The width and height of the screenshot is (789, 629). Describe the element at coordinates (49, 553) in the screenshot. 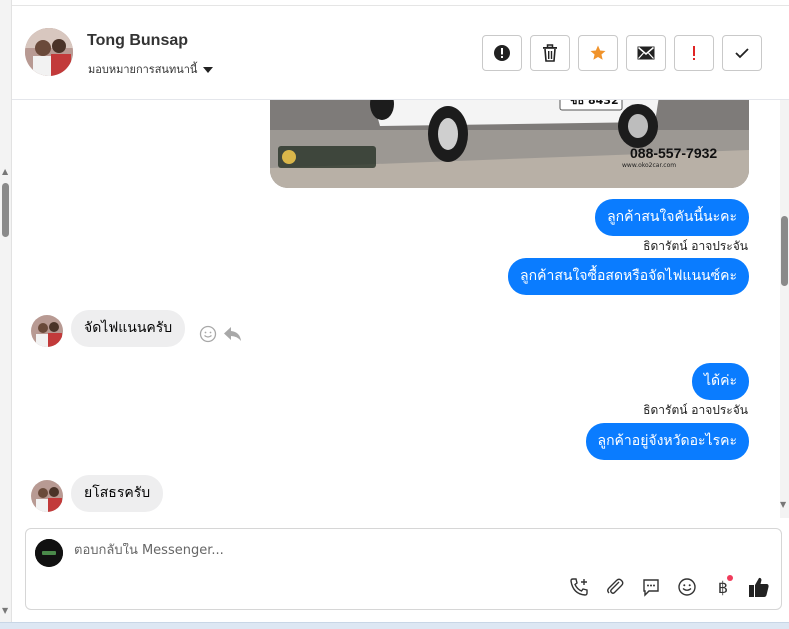

I see `page-avatar` at that location.